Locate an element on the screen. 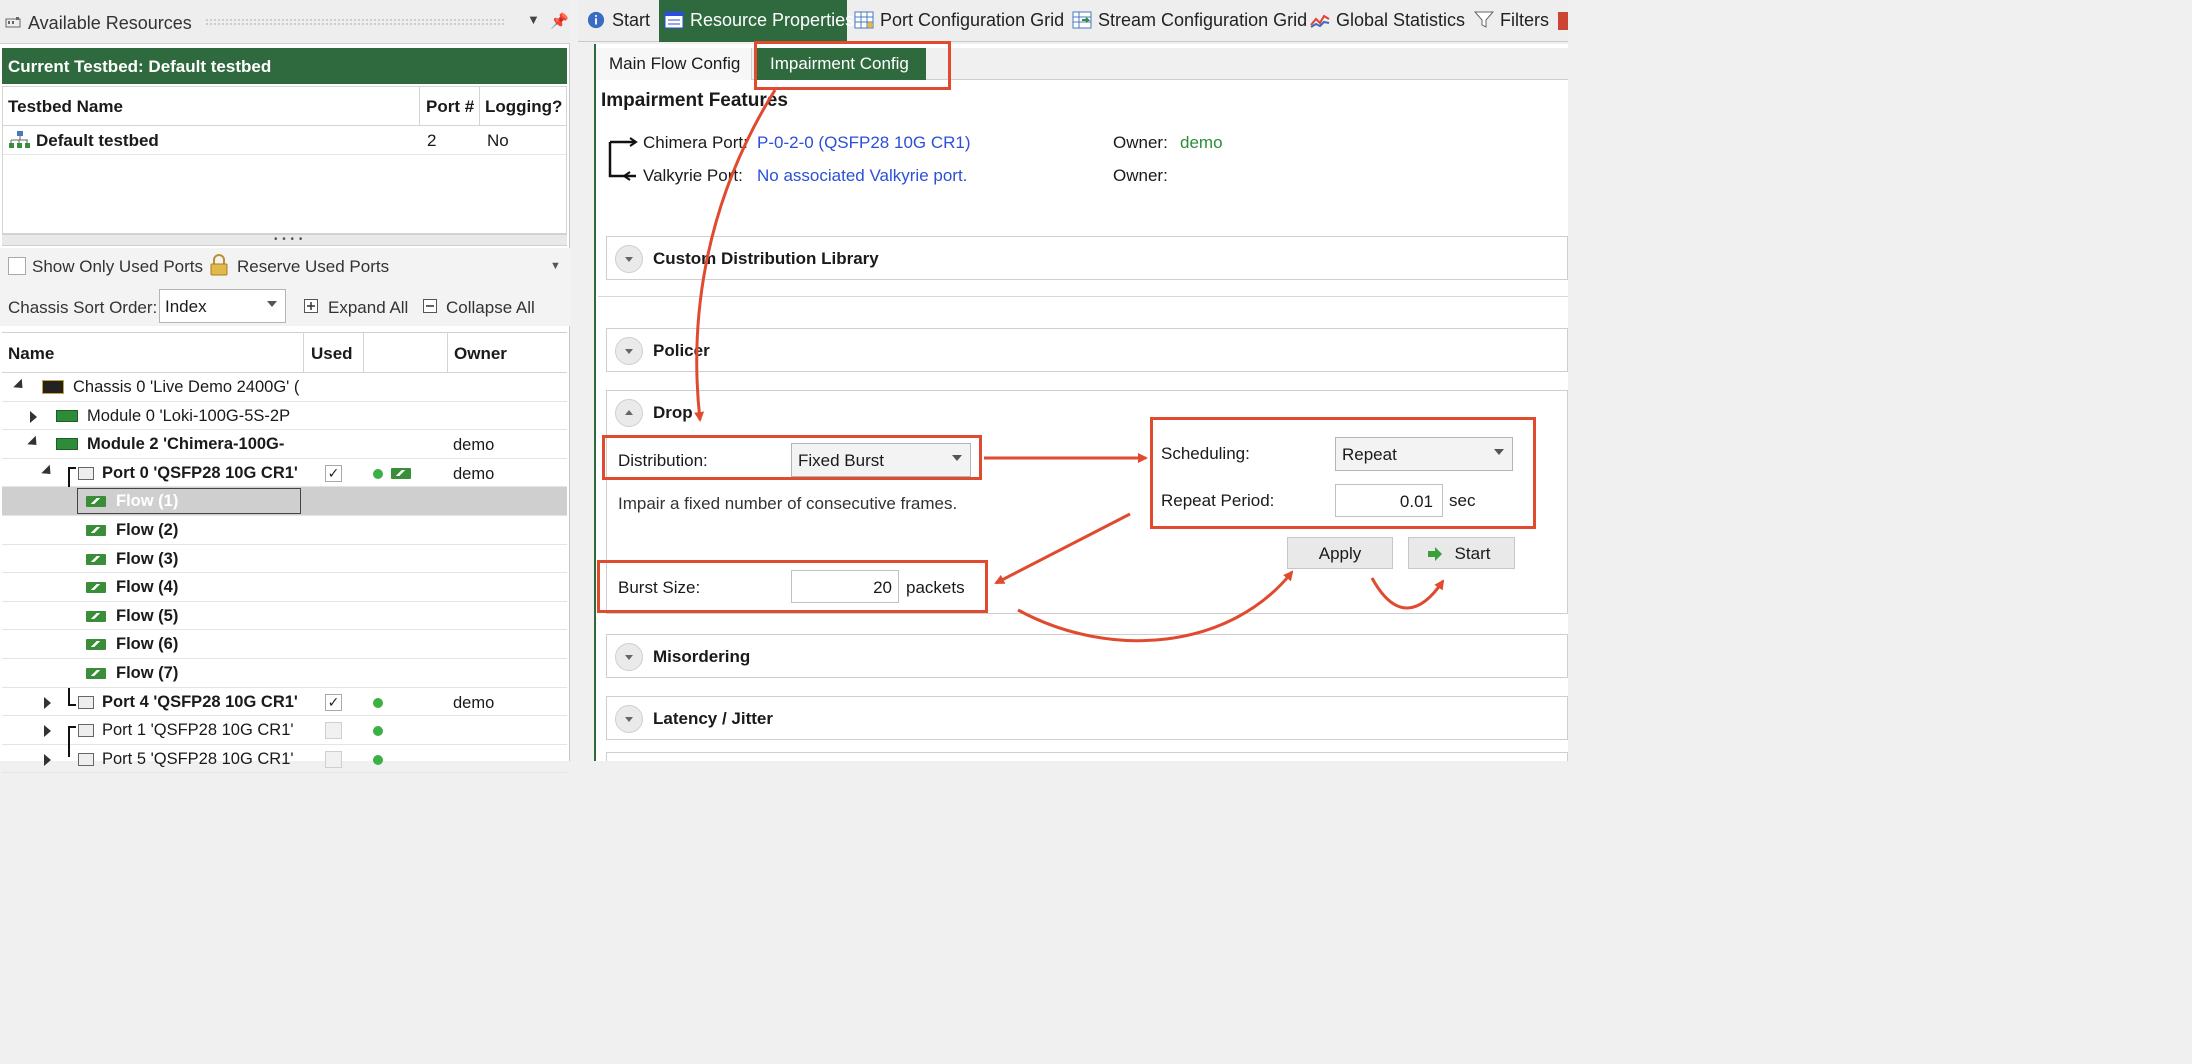 This screenshot has width=2192, height=1064. chimera-port-label: Chimera Port: is located at coordinates (695, 142).